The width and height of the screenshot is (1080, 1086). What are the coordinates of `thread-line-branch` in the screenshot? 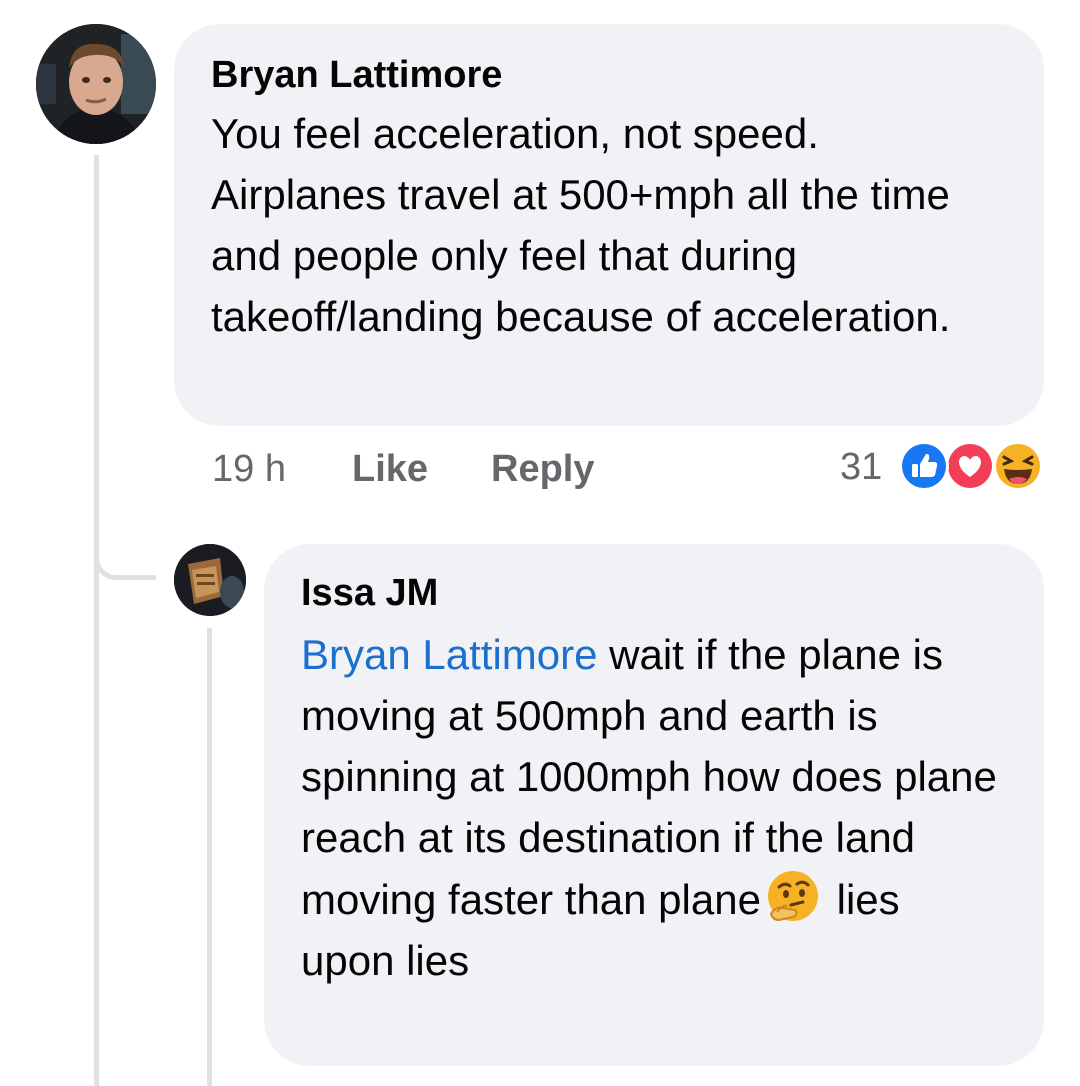 It's located at (125, 552).